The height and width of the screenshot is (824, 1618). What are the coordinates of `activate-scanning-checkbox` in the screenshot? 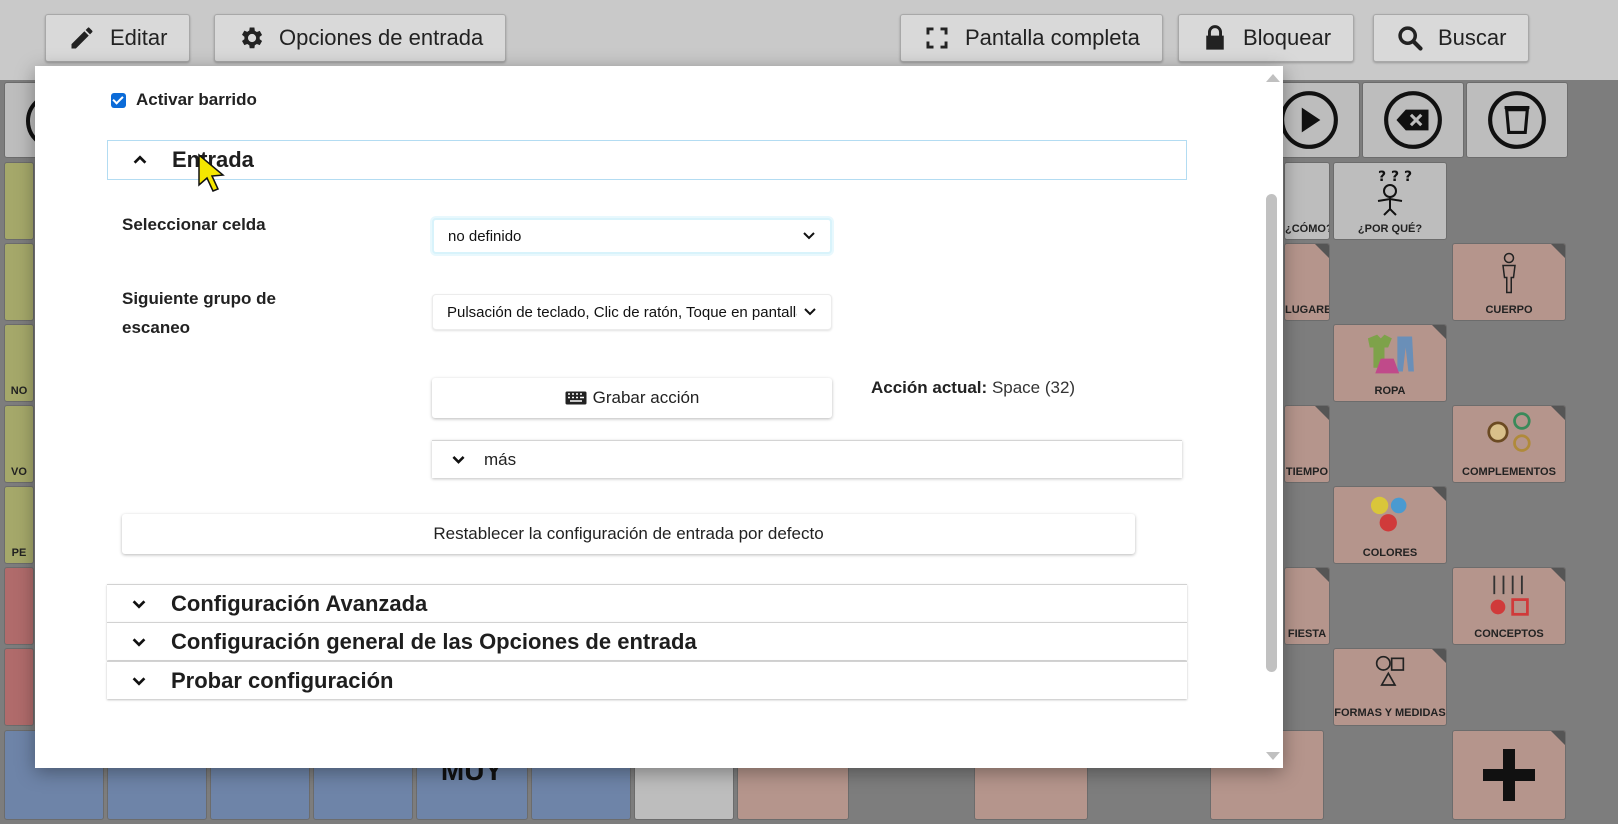 It's located at (118, 100).